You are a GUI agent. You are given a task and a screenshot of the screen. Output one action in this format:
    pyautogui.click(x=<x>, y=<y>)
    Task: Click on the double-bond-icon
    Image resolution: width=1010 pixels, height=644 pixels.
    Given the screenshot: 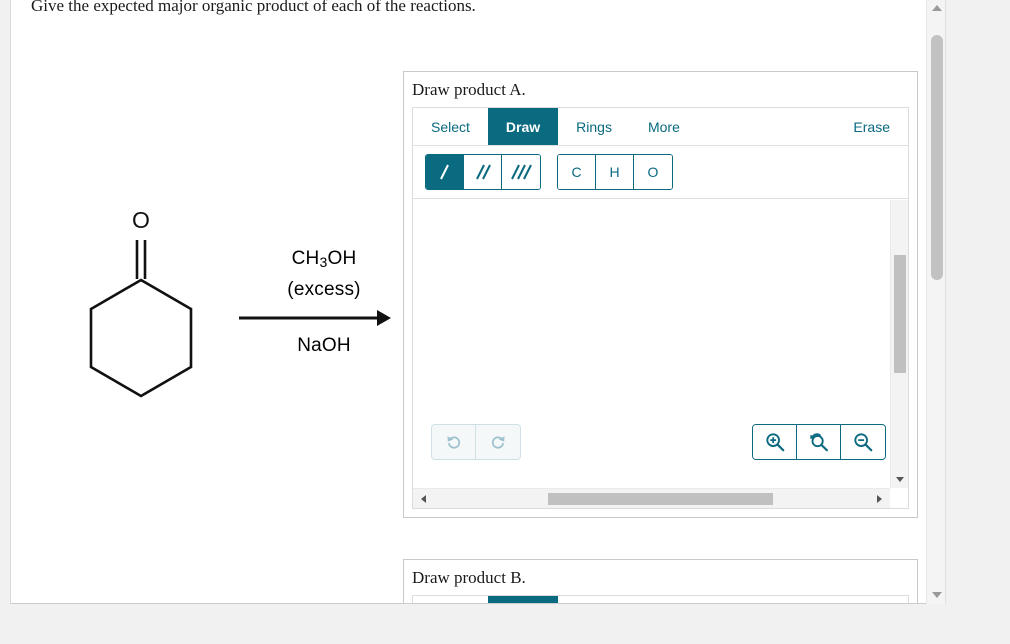 What is the action you would take?
    pyautogui.click(x=483, y=172)
    